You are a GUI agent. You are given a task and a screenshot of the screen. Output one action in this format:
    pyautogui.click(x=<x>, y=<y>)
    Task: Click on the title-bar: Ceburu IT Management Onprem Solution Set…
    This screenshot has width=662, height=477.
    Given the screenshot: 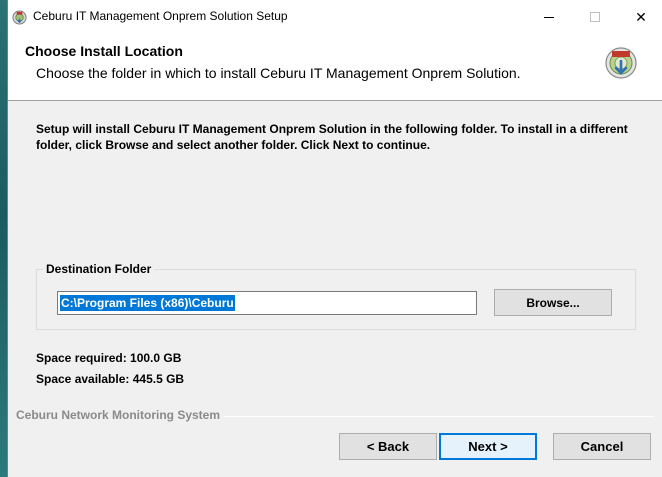 What is the action you would take?
    pyautogui.click(x=335, y=17)
    